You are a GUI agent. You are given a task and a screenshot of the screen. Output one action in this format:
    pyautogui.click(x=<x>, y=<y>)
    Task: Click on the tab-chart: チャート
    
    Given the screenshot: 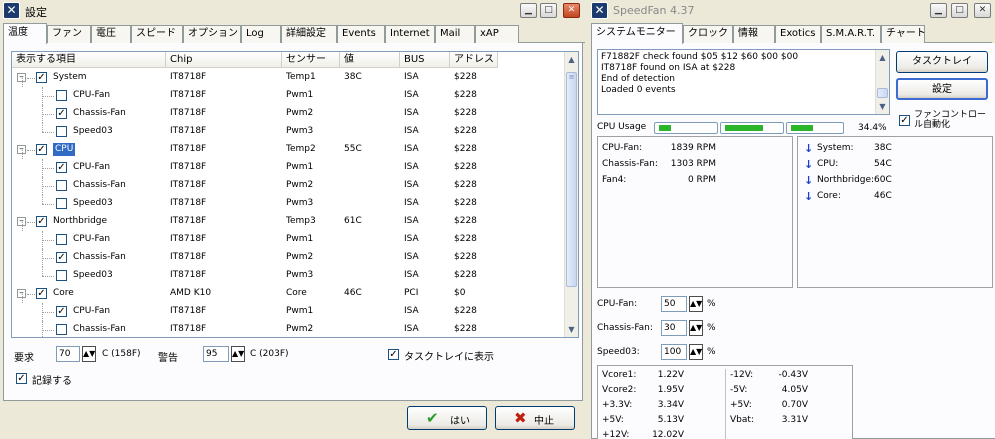 What is the action you would take?
    pyautogui.click(x=903, y=34)
    